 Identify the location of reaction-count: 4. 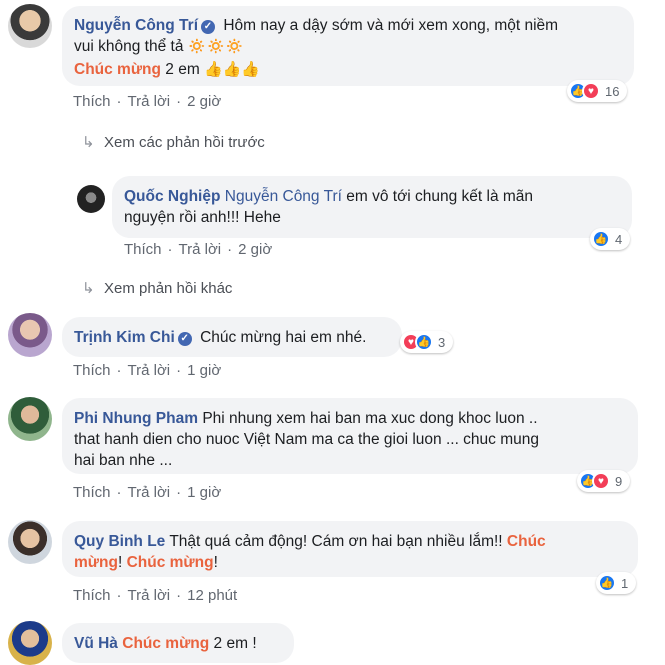
(619, 239).